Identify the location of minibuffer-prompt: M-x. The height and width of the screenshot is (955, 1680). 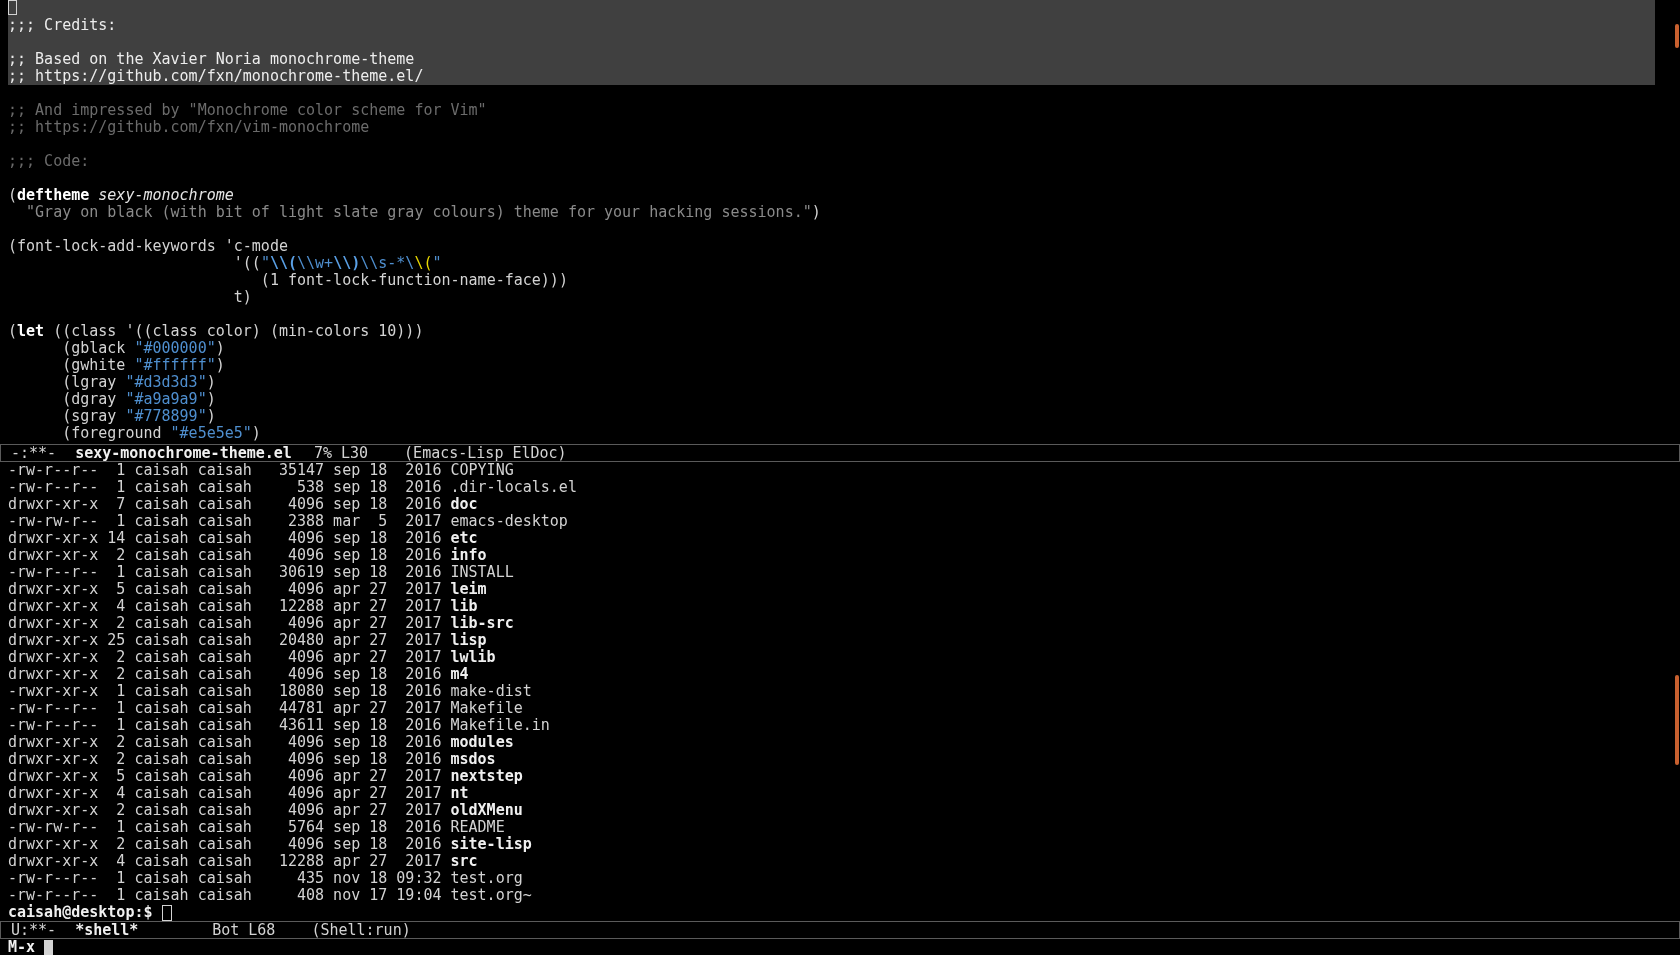
(22, 947).